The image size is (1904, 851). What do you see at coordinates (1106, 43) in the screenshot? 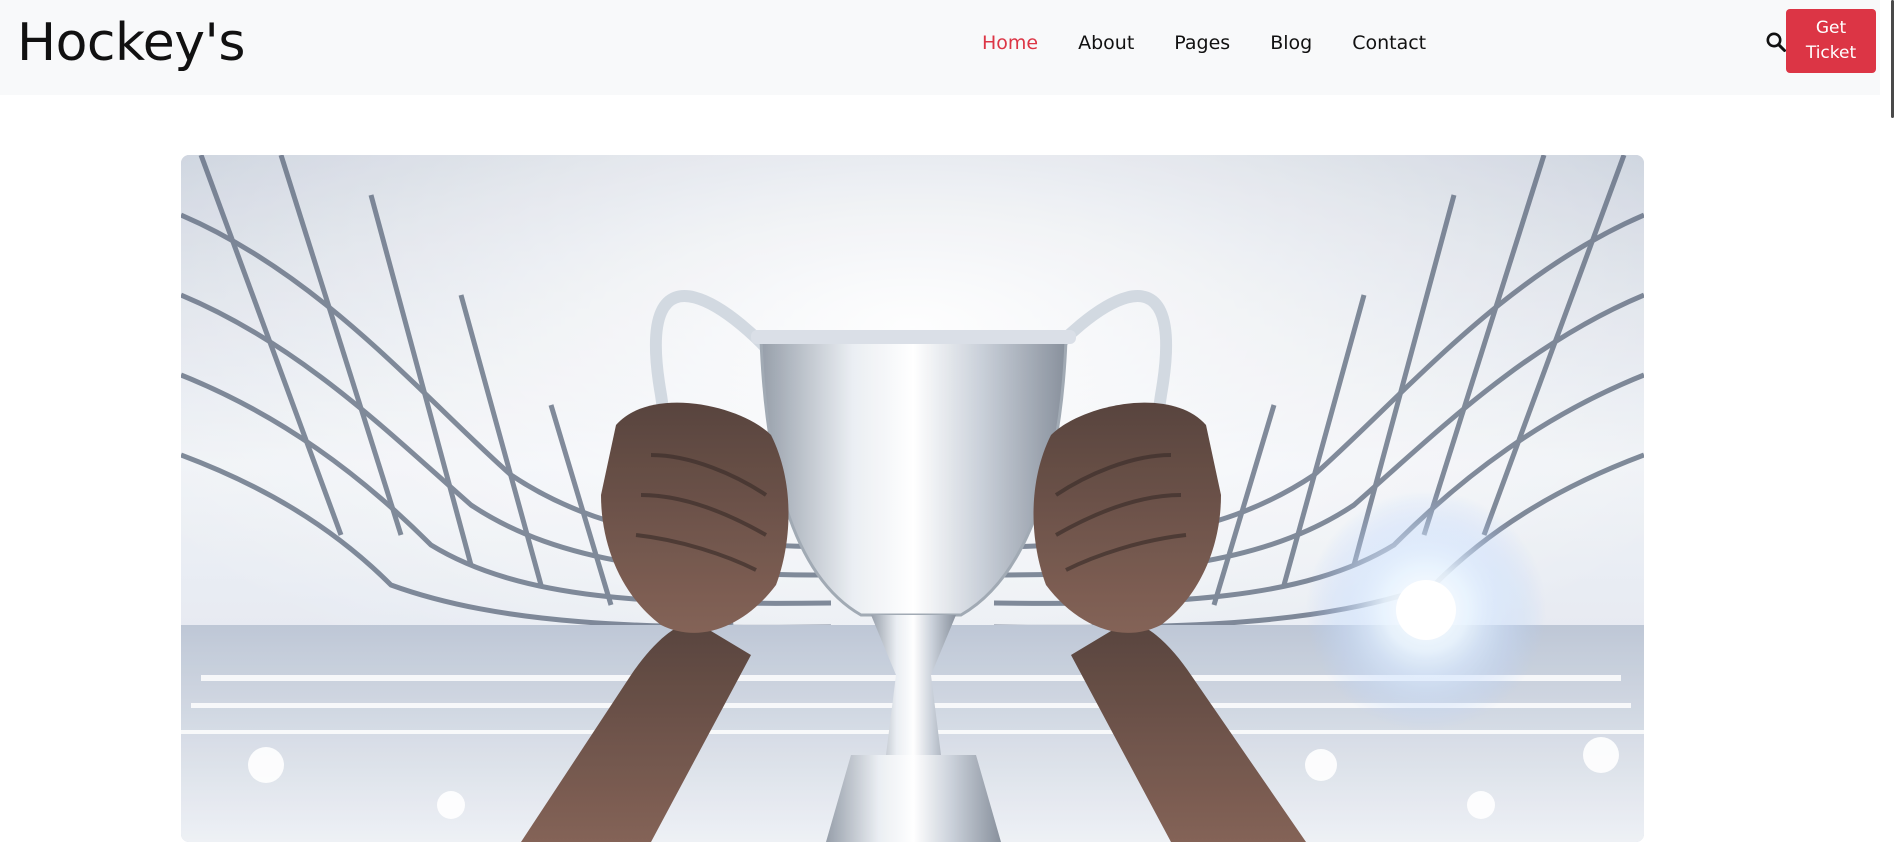
I see `nav-about: About` at bounding box center [1106, 43].